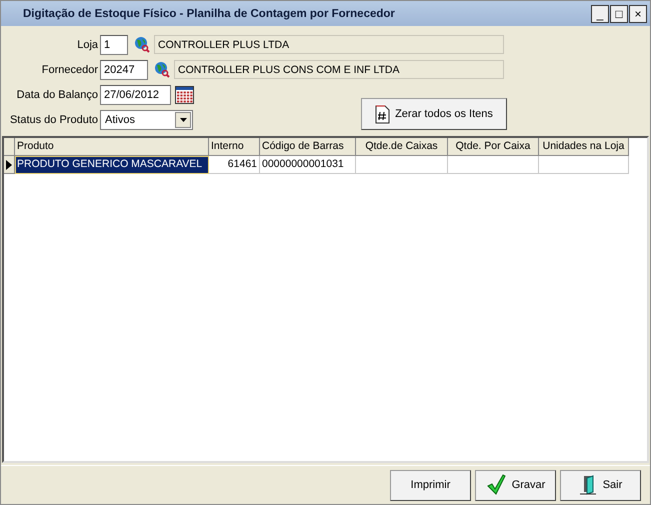  Describe the element at coordinates (619, 13) in the screenshot. I see `window-control-button: □` at that location.